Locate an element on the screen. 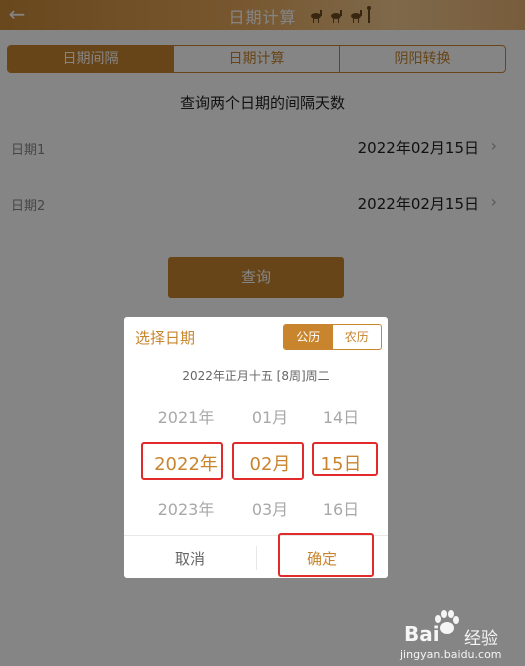 Image resolution: width=525 pixels, height=666 pixels. month-option: 01月 is located at coordinates (270, 416).